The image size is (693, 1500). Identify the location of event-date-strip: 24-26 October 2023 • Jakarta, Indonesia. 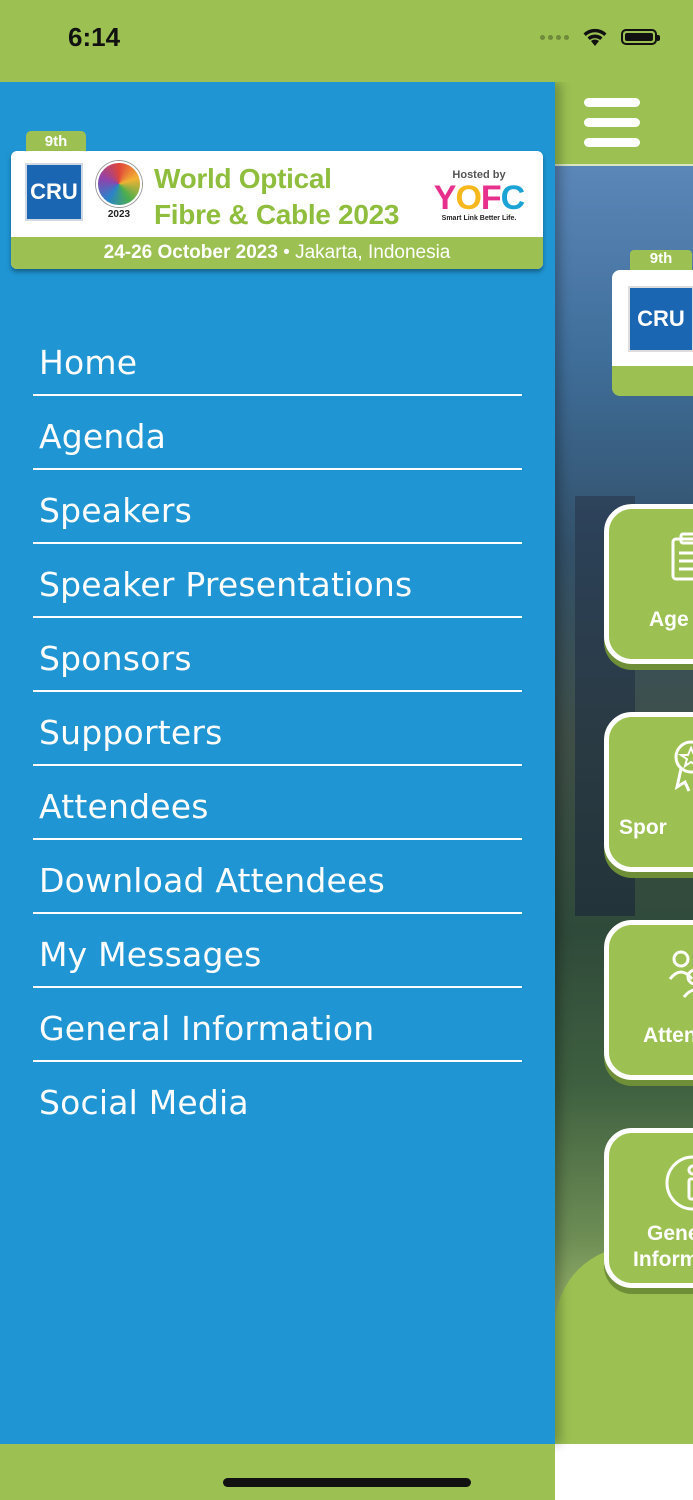
(277, 253).